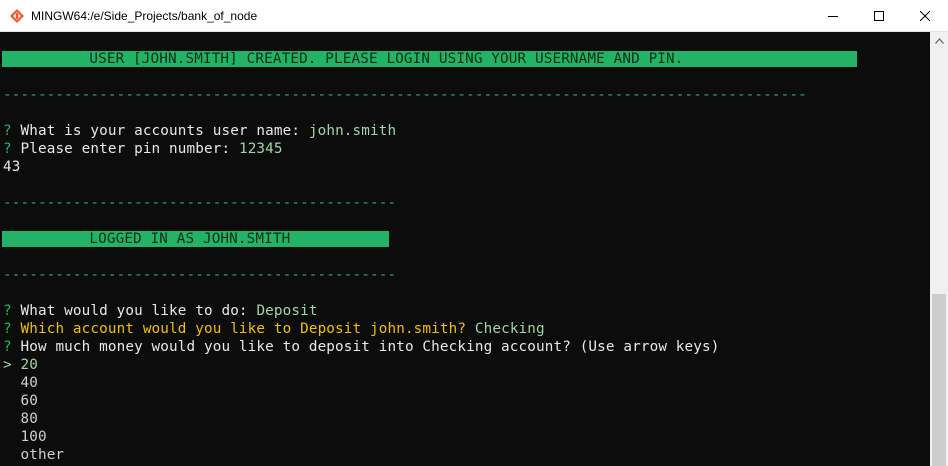  What do you see at coordinates (29, 365) in the screenshot?
I see `option-label: 20` at bounding box center [29, 365].